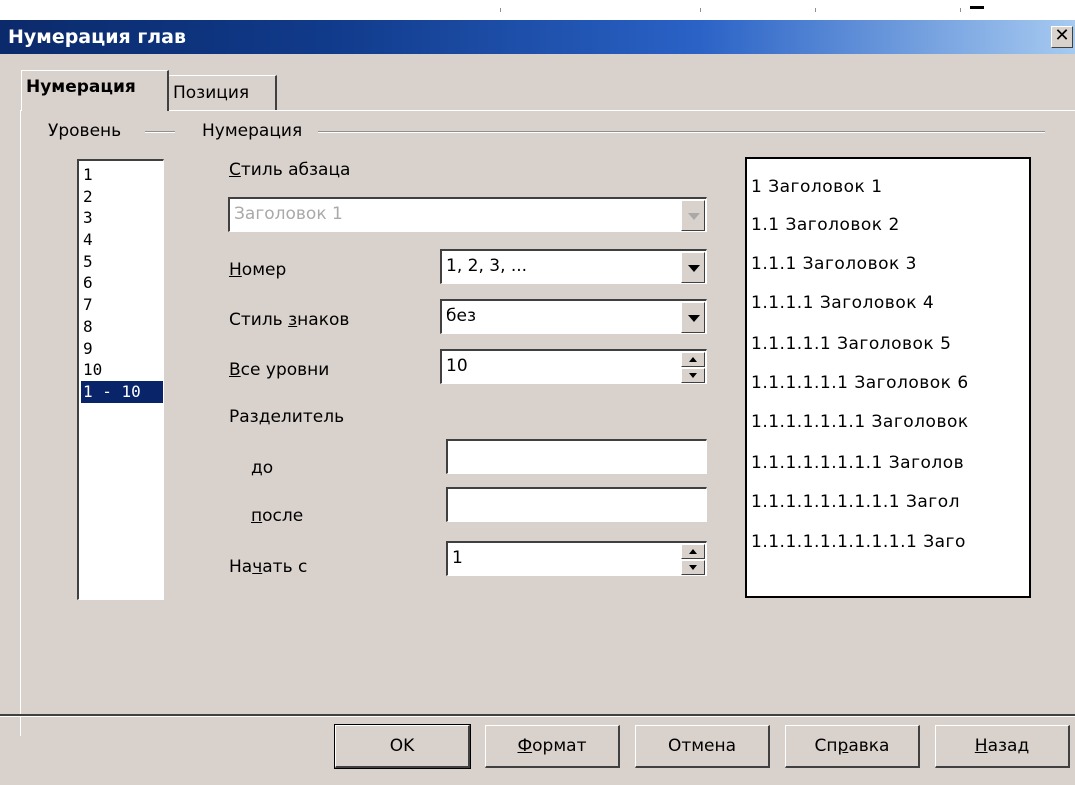  Describe the element at coordinates (1008, 746) in the screenshot. I see `back-button-label: азад` at that location.